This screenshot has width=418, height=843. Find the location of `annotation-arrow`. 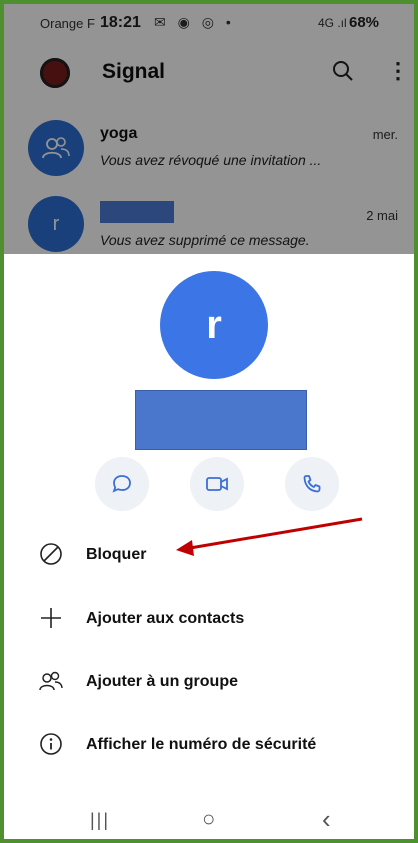

annotation-arrow is located at coordinates (269, 536).